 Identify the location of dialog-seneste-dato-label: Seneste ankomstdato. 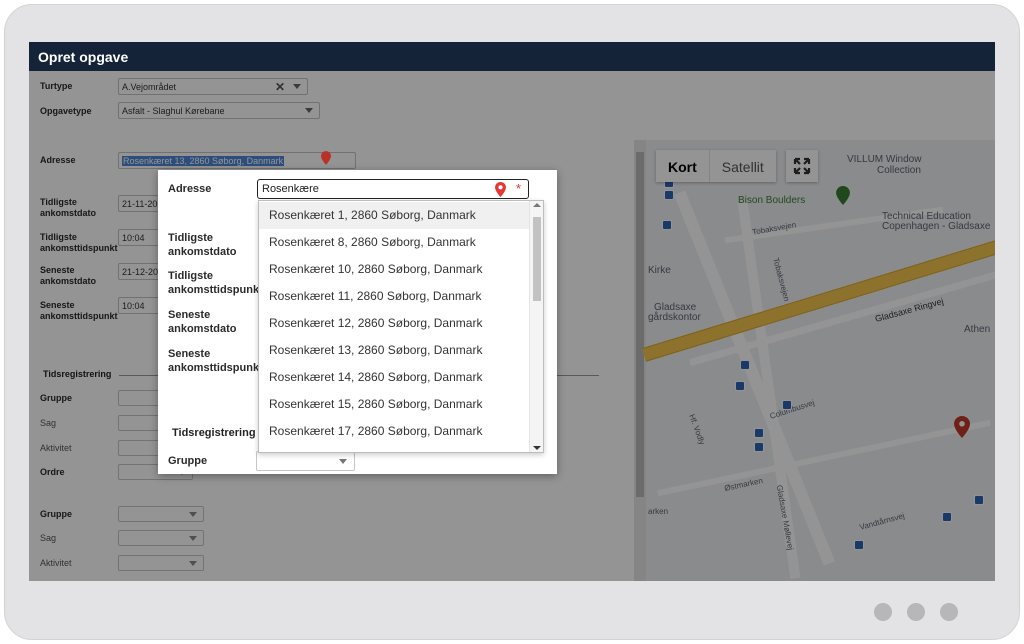
(202, 322).